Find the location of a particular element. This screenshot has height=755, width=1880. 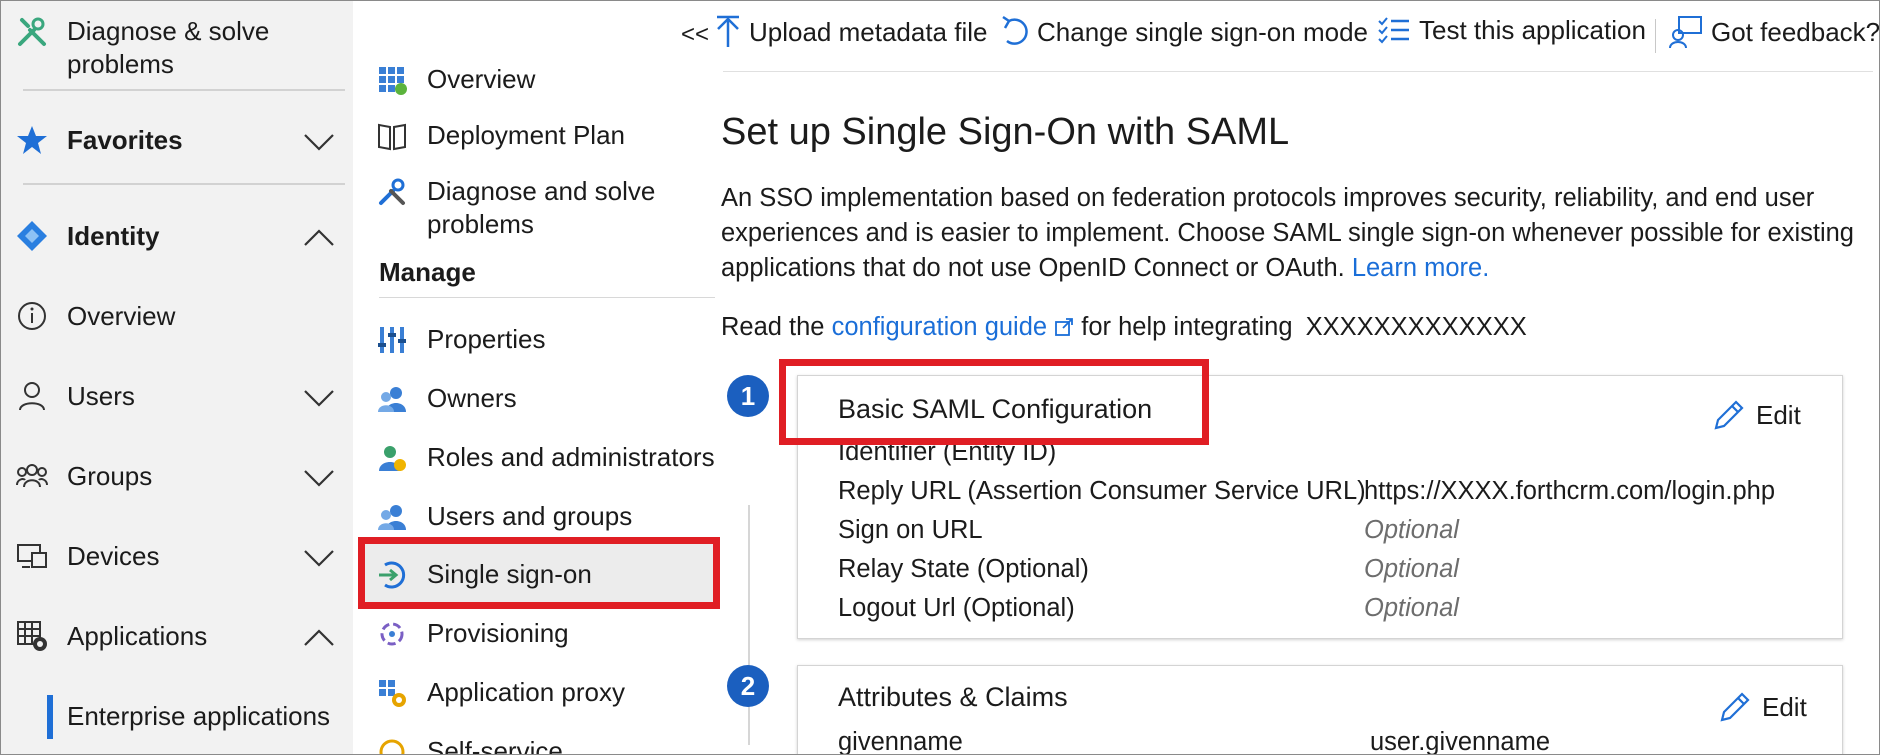

menu-item-roles-admins: Roles and administrators is located at coordinates (540, 458).